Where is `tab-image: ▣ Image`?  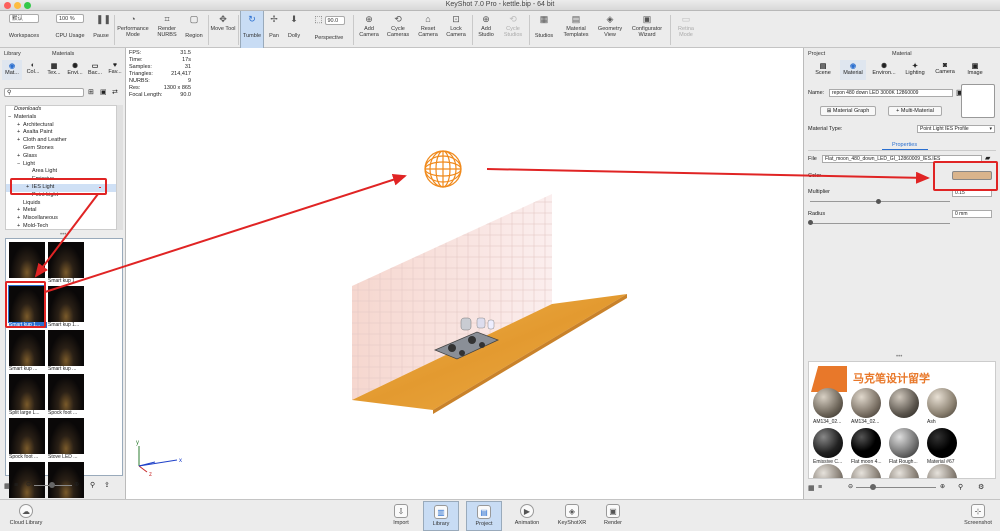
tab-image: ▣ Image is located at coordinates (975, 68).